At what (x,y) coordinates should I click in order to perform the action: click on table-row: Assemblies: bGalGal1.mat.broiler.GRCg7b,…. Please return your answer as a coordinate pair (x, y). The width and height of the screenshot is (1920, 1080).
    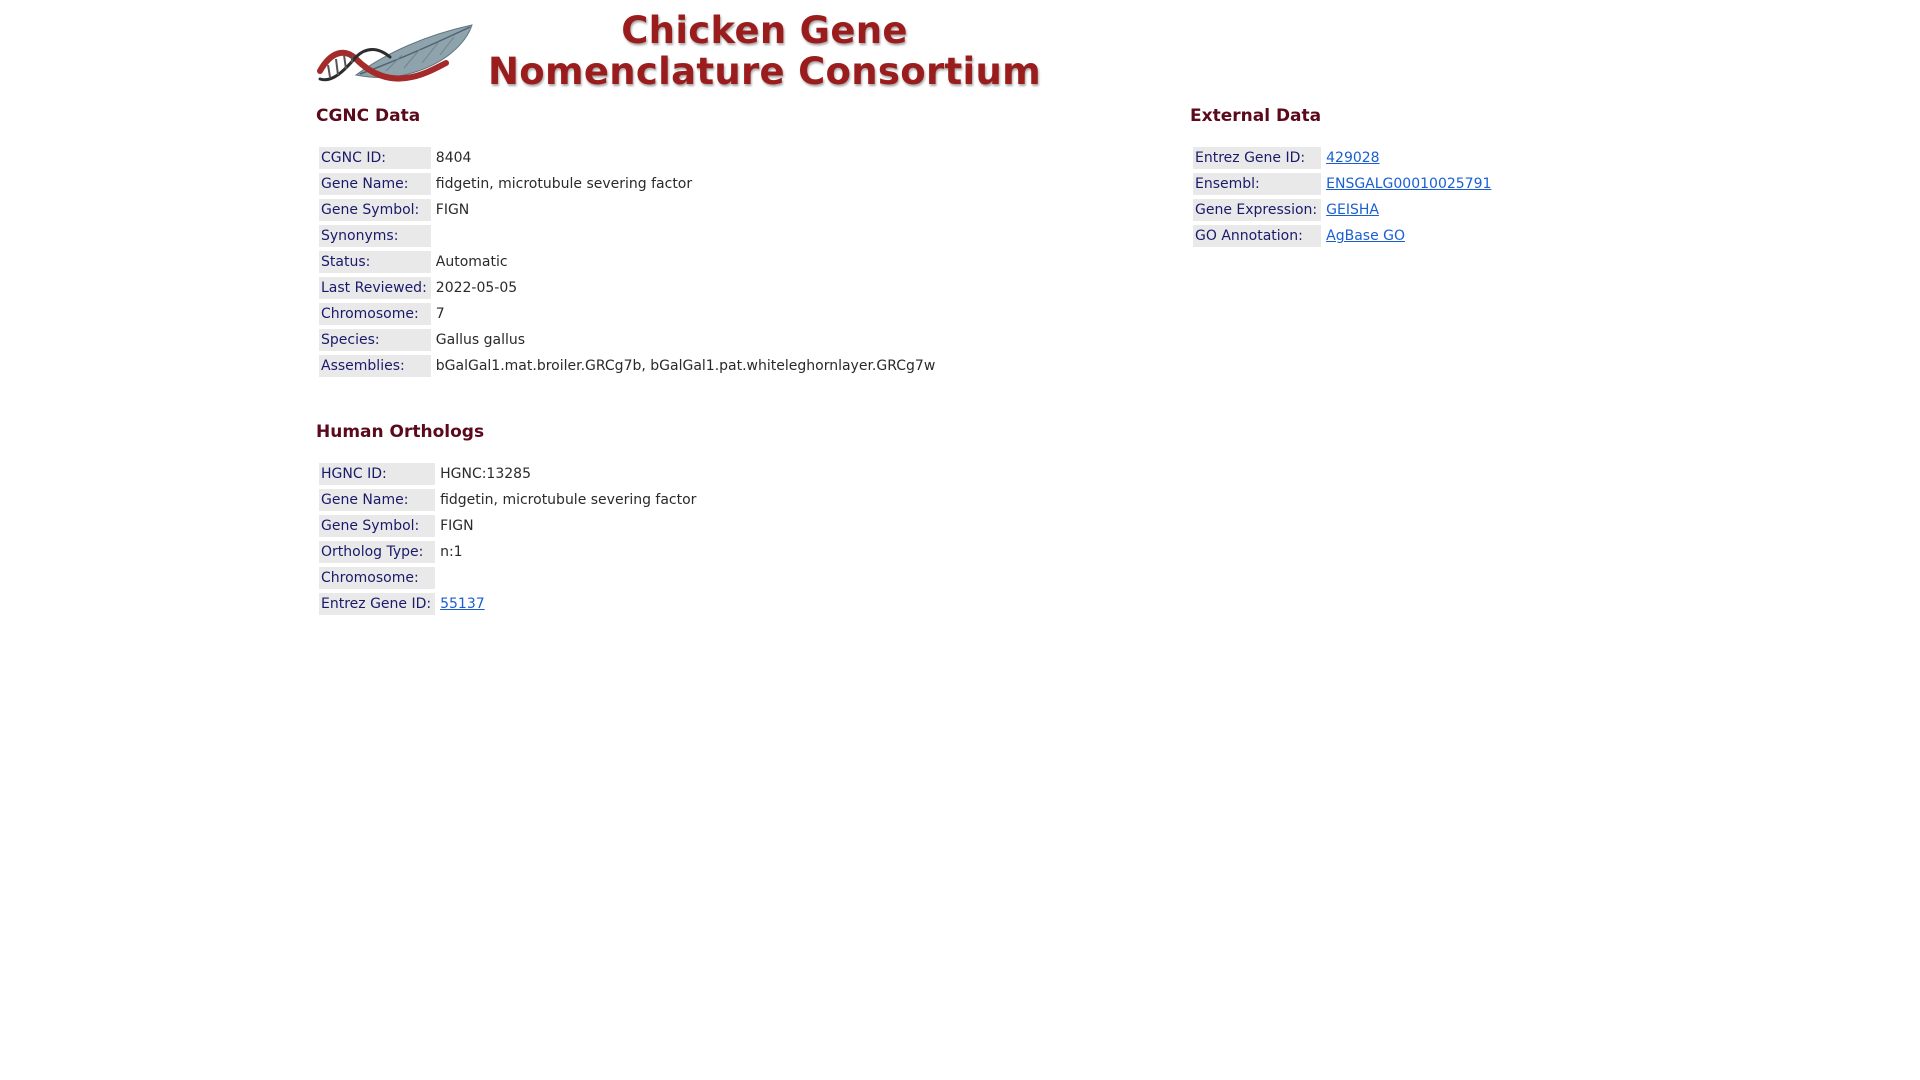
    Looking at the image, I should click on (628, 366).